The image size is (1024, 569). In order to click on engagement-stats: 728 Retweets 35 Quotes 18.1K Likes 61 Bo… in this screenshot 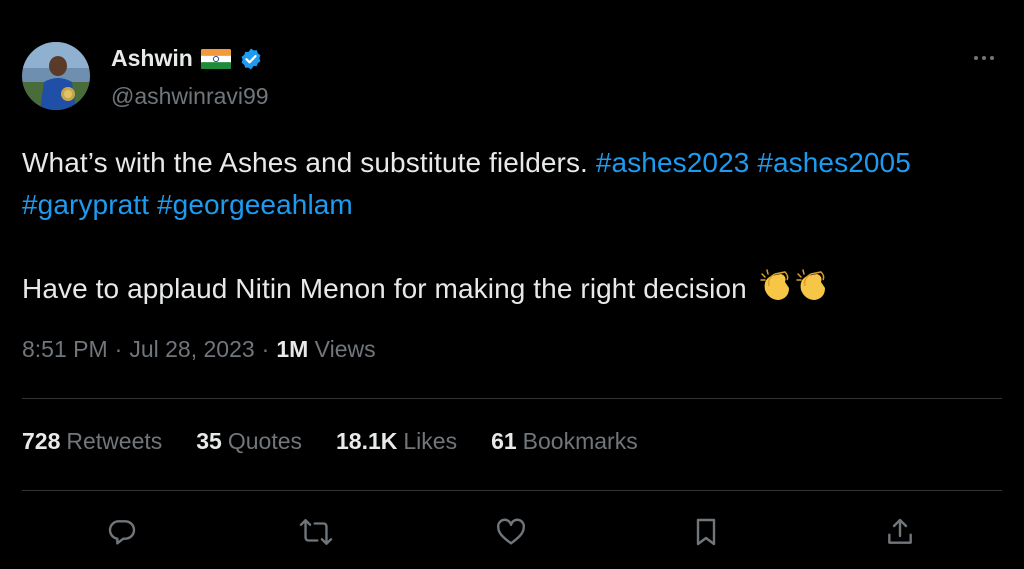, I will do `click(330, 441)`.